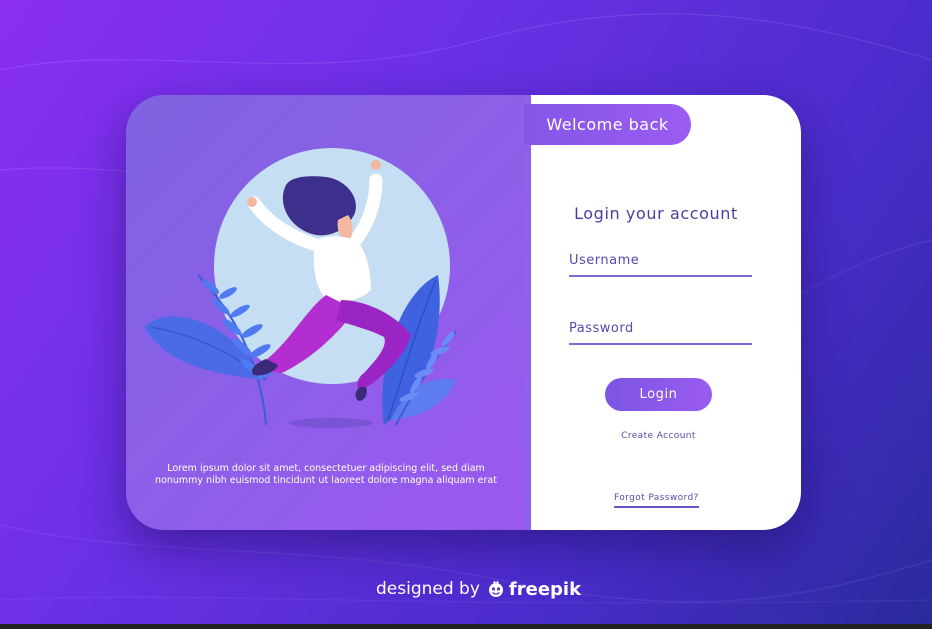 The height and width of the screenshot is (629, 932). I want to click on login-button: Login, so click(658, 394).